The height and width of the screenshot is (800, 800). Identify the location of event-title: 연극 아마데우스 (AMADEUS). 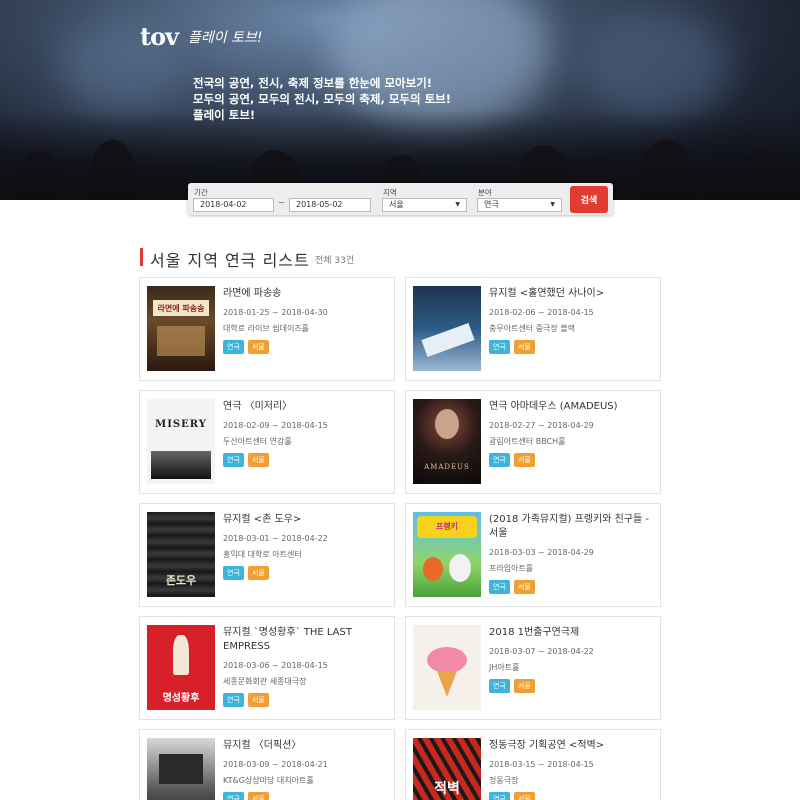
(571, 407).